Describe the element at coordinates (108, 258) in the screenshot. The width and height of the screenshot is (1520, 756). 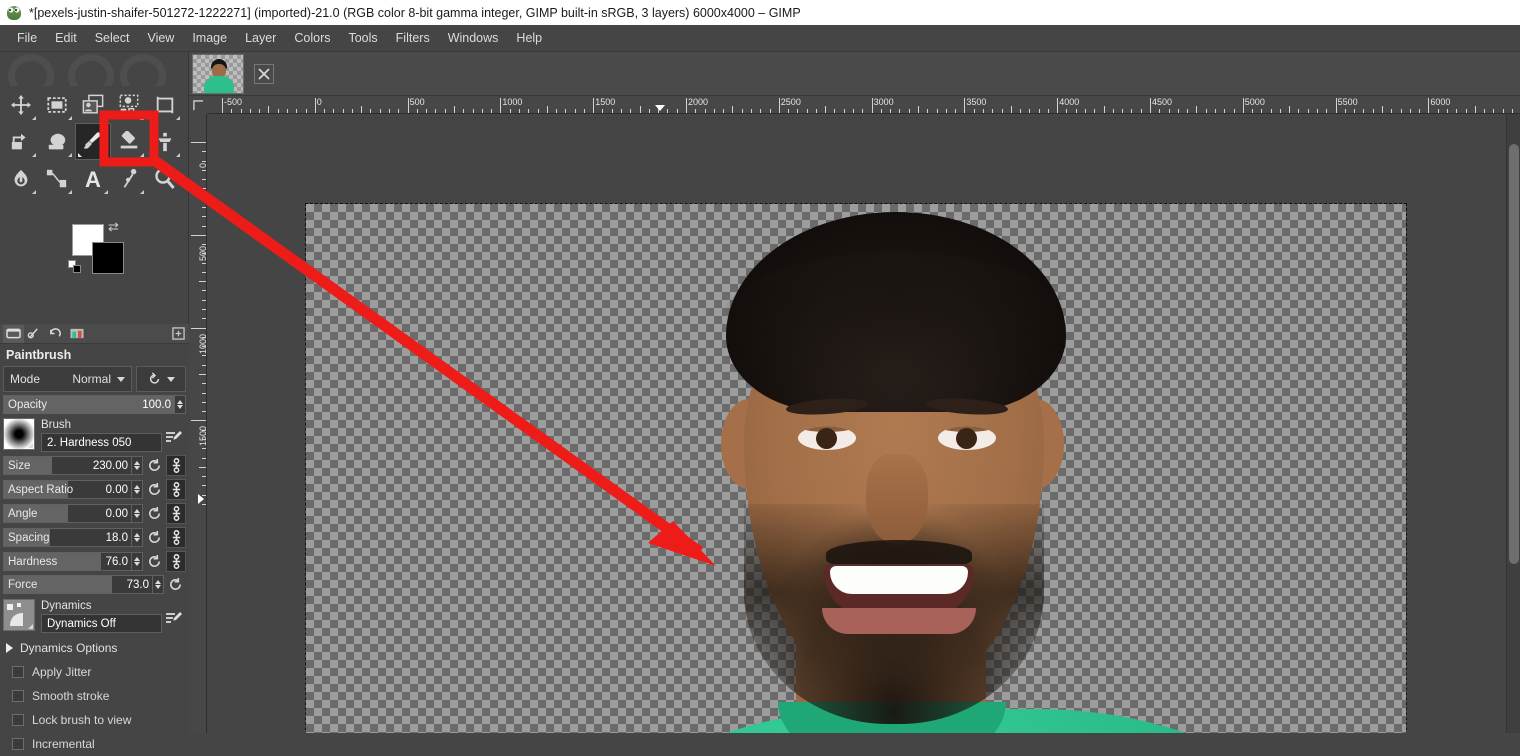
I see `background-color-swatch` at that location.